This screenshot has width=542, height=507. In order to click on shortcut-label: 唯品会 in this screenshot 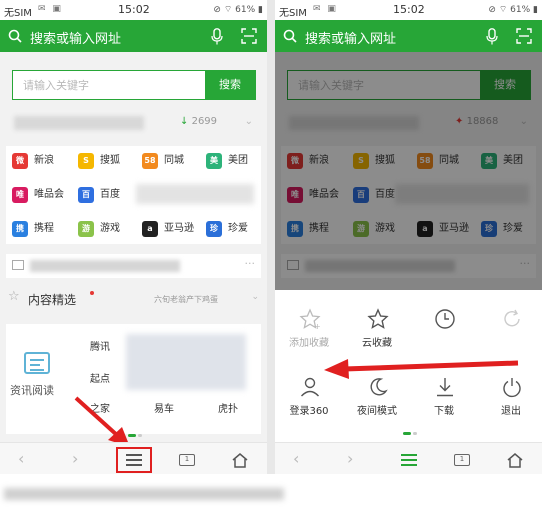, I will do `click(49, 194)`.